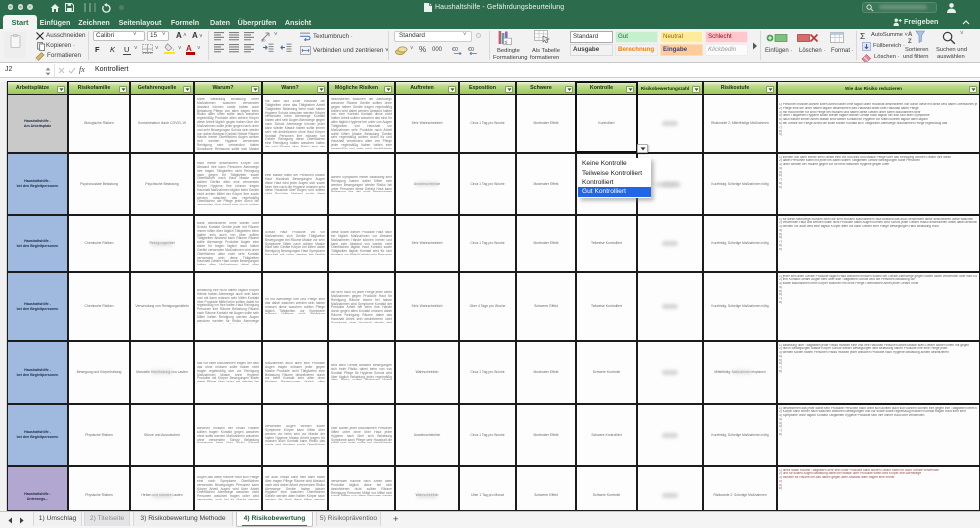 Image resolution: width=980 pixels, height=528 pixels. Describe the element at coordinates (910, 41) in the screenshot. I see `svg-text: Z` at that location.